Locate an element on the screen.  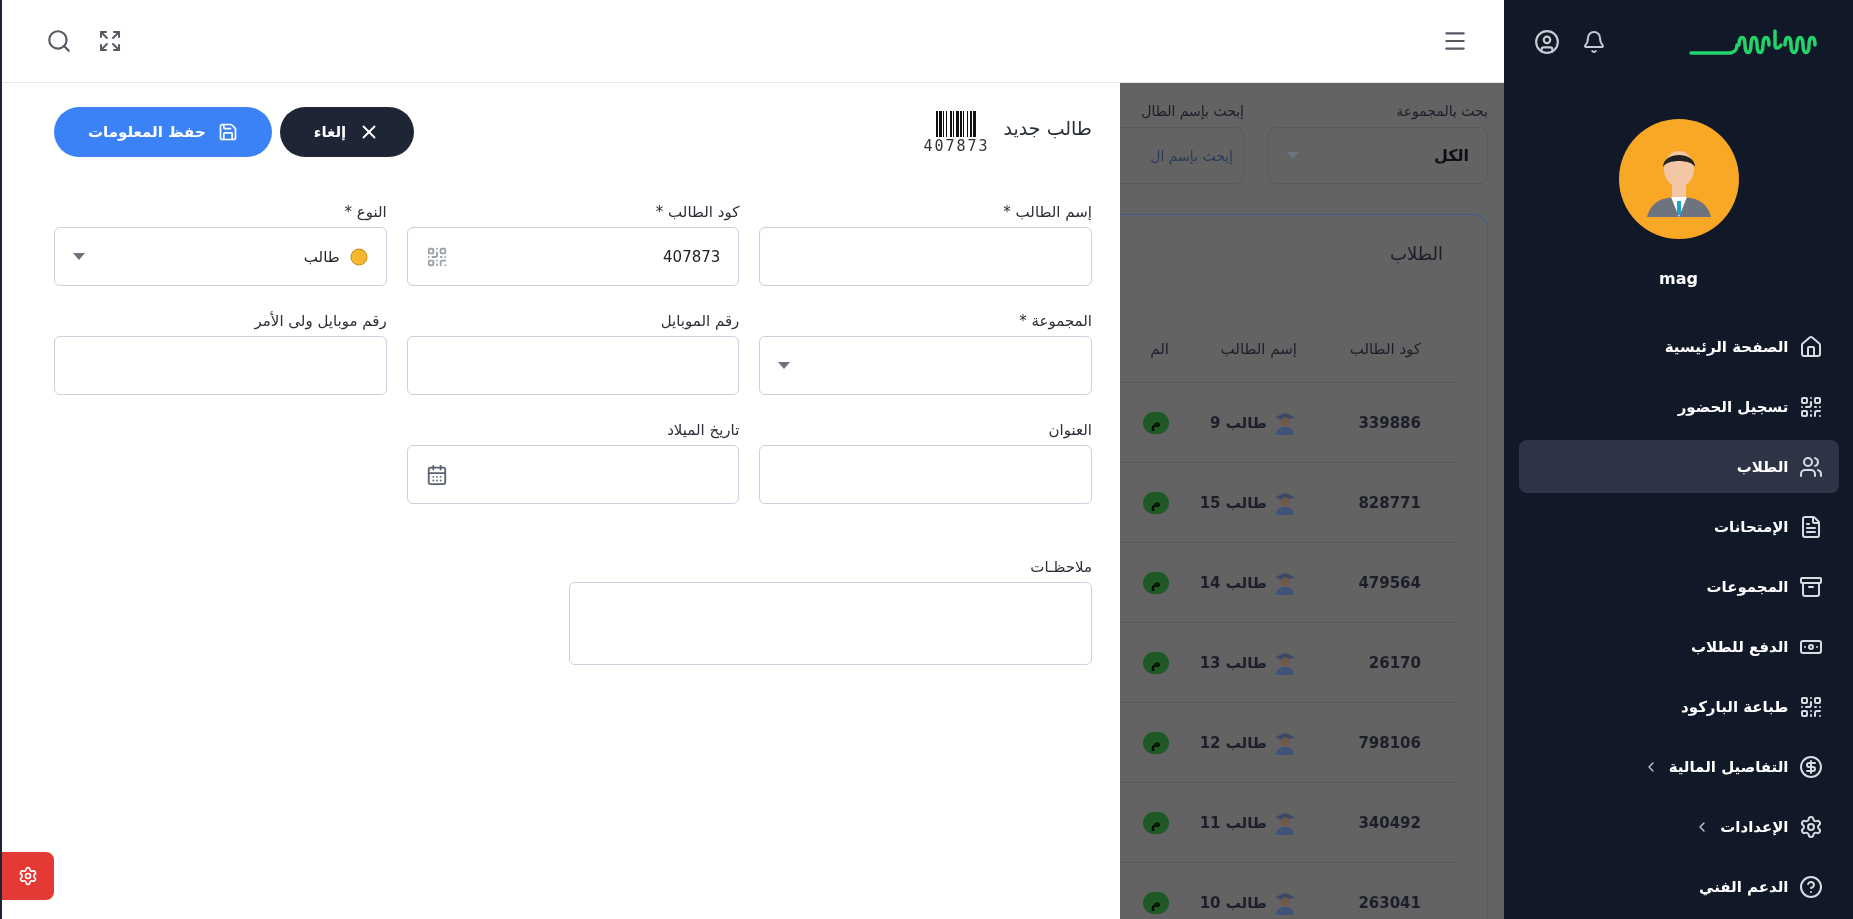
select-field: طالب is located at coordinates (220, 256).